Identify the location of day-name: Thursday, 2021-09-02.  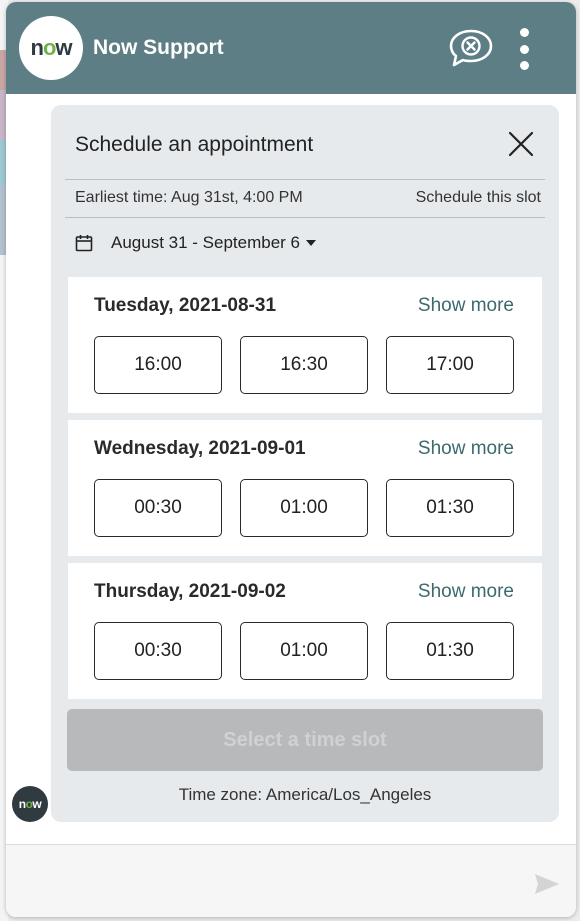
(190, 591).